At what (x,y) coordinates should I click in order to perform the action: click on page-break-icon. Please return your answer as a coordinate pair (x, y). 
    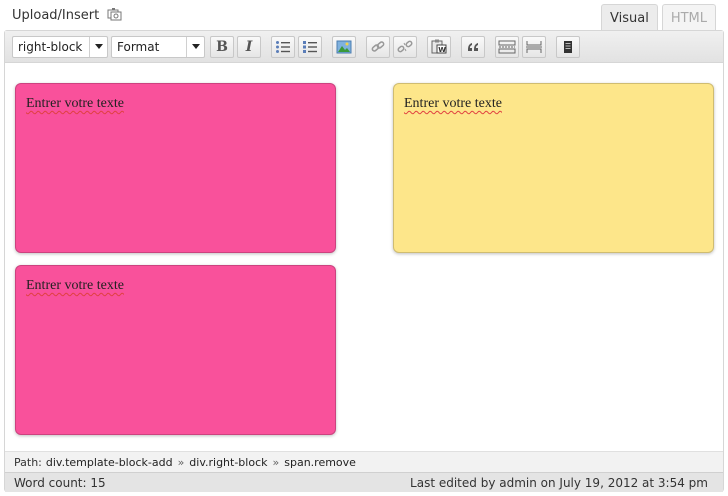
    Looking at the image, I should click on (534, 46).